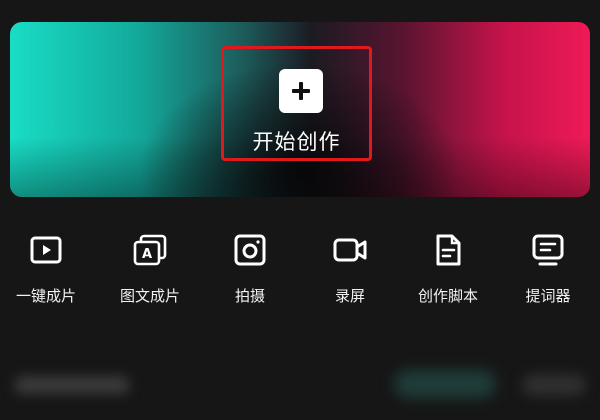 The width and height of the screenshot is (600, 420). Describe the element at coordinates (349, 296) in the screenshot. I see `tool-label: 录屏` at that location.